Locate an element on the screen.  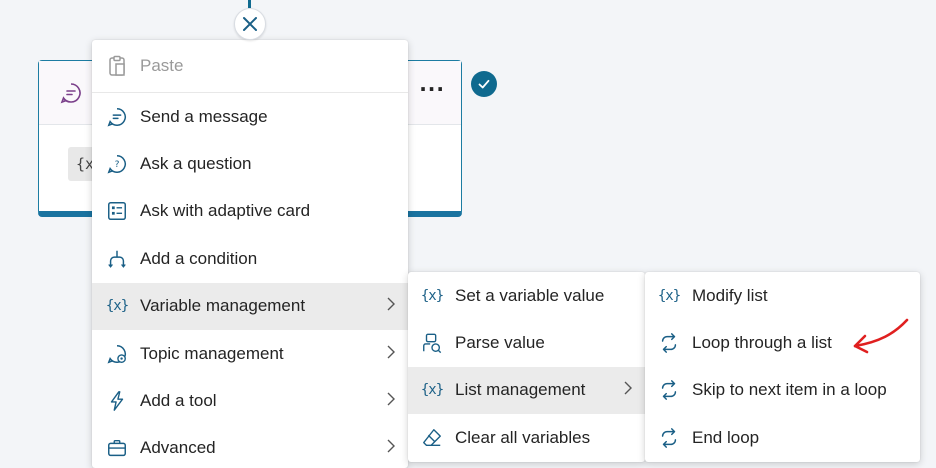
annotation-arrow-icon is located at coordinates (881, 336).